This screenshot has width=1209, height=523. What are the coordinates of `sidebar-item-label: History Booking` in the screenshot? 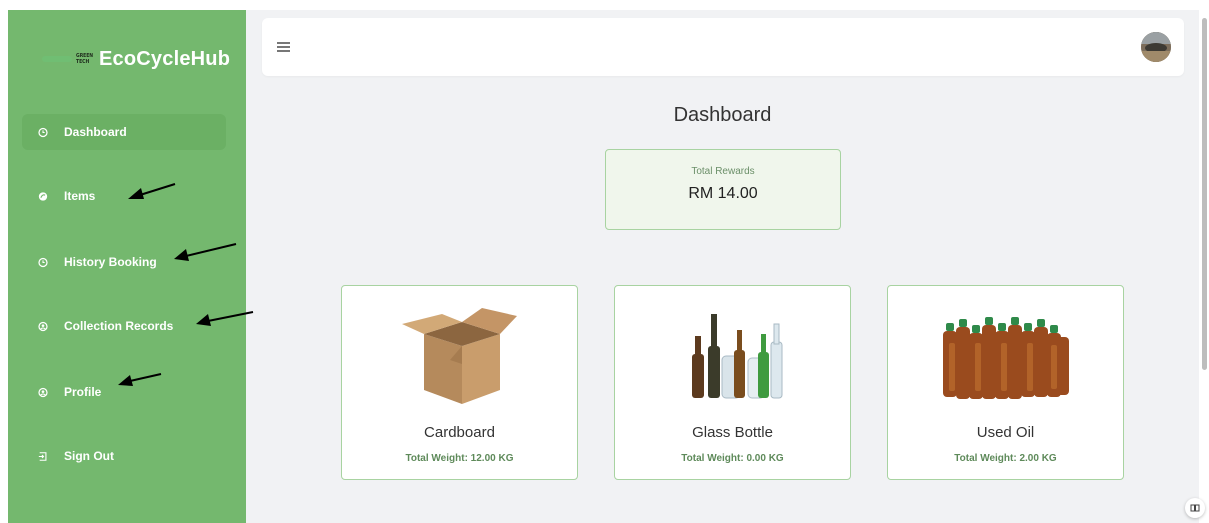 It's located at (110, 262).